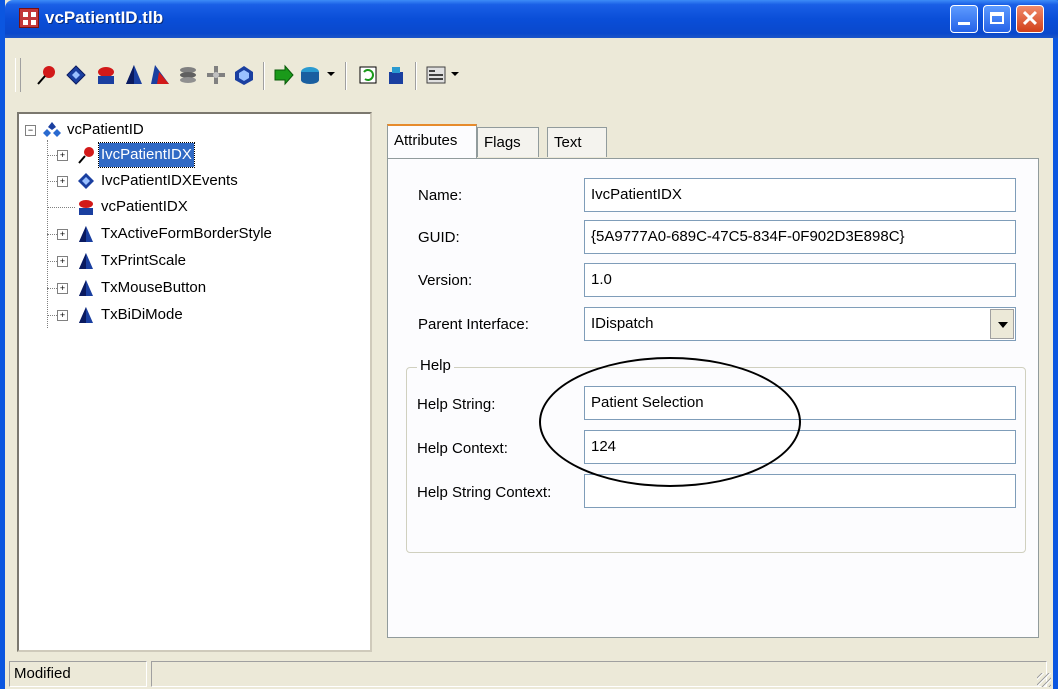 The height and width of the screenshot is (689, 1058). What do you see at coordinates (440, 195) in the screenshot?
I see `name-label: Name:` at bounding box center [440, 195].